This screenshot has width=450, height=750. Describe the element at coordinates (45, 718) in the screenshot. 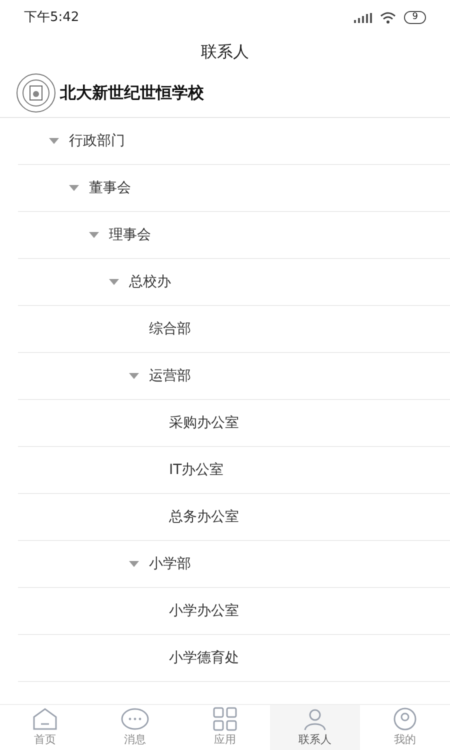

I see `home-icon` at that location.